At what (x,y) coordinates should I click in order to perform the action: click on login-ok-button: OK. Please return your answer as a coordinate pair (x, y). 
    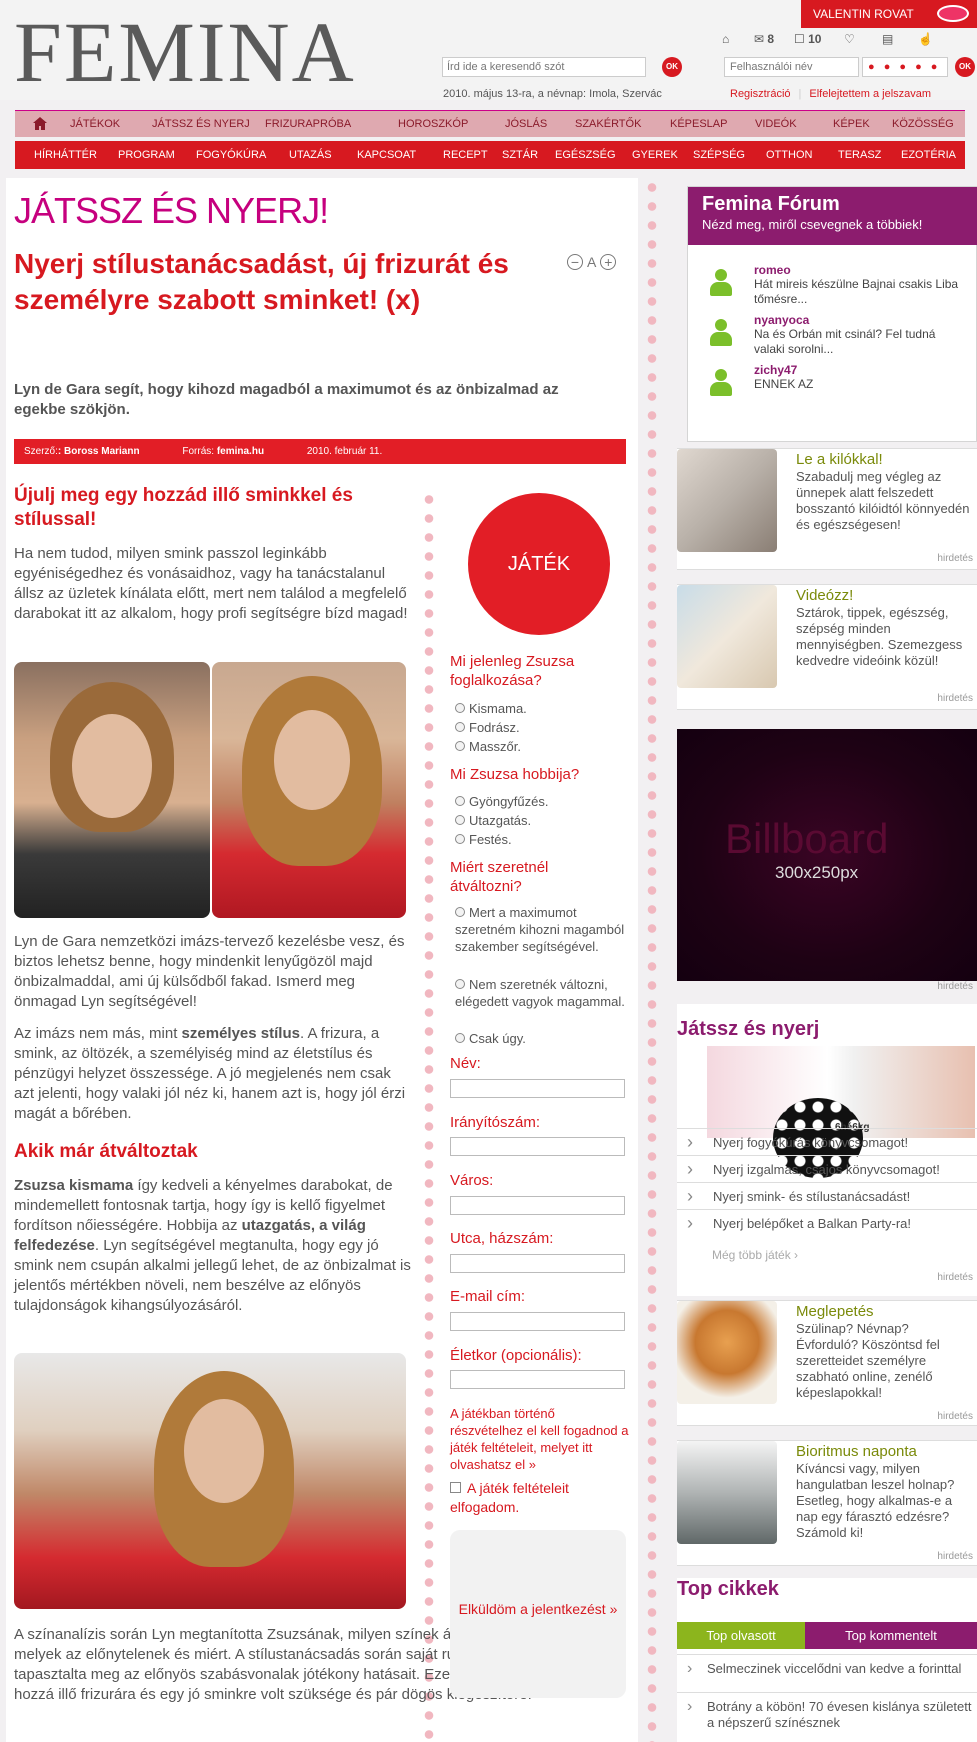
    Looking at the image, I should click on (965, 67).